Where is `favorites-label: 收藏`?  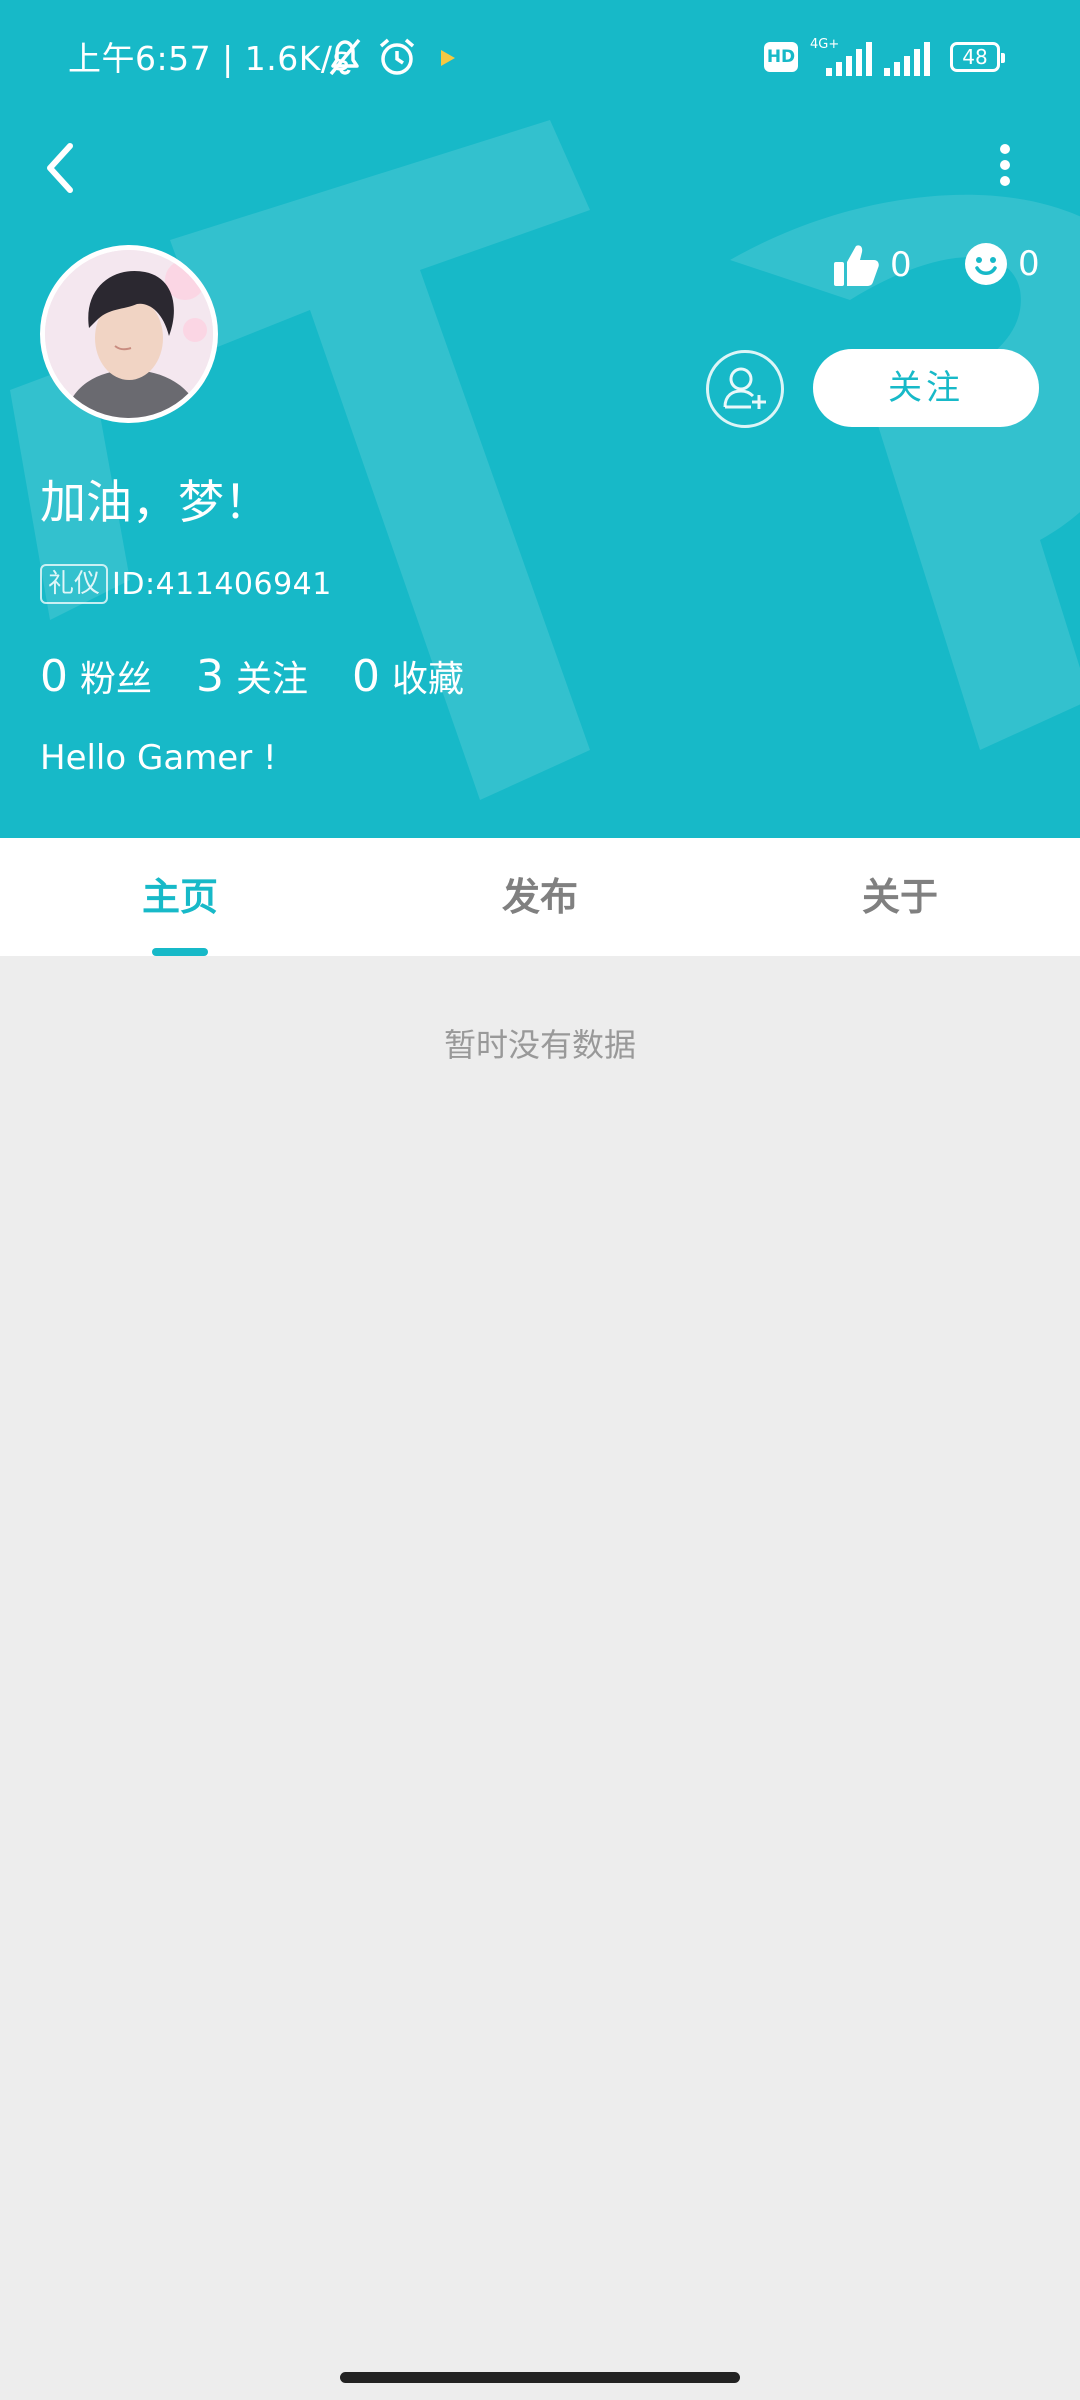
favorites-label: 收藏 is located at coordinates (428, 676).